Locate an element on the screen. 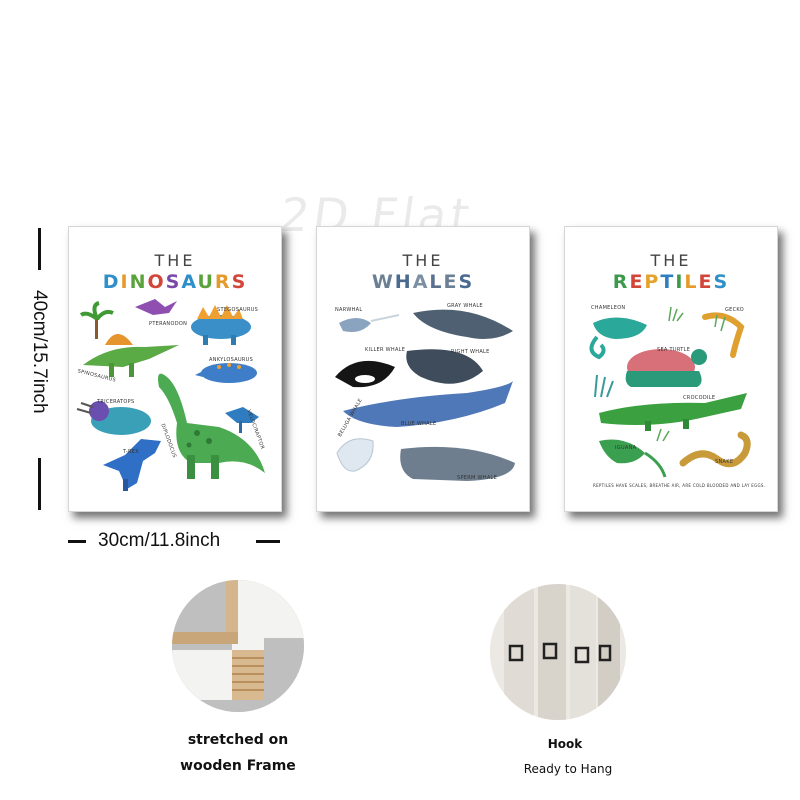 The width and height of the screenshot is (800, 800). label-blue-whale: BLUE WHALE is located at coordinates (419, 424).